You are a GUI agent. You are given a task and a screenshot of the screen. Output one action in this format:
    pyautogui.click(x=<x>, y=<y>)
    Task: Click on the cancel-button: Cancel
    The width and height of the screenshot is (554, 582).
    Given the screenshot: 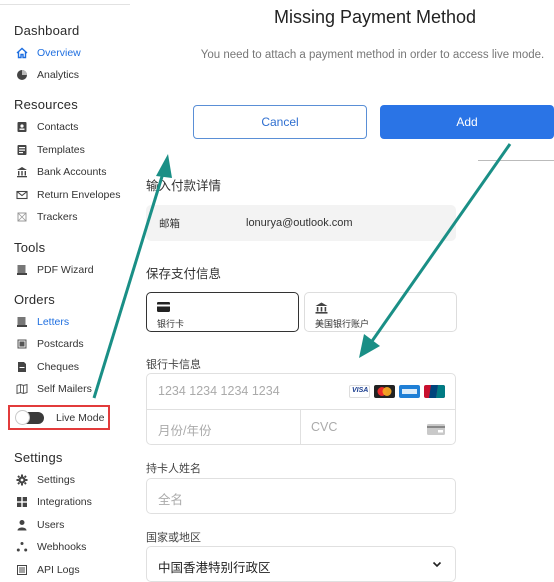 What is the action you would take?
    pyautogui.click(x=280, y=122)
    